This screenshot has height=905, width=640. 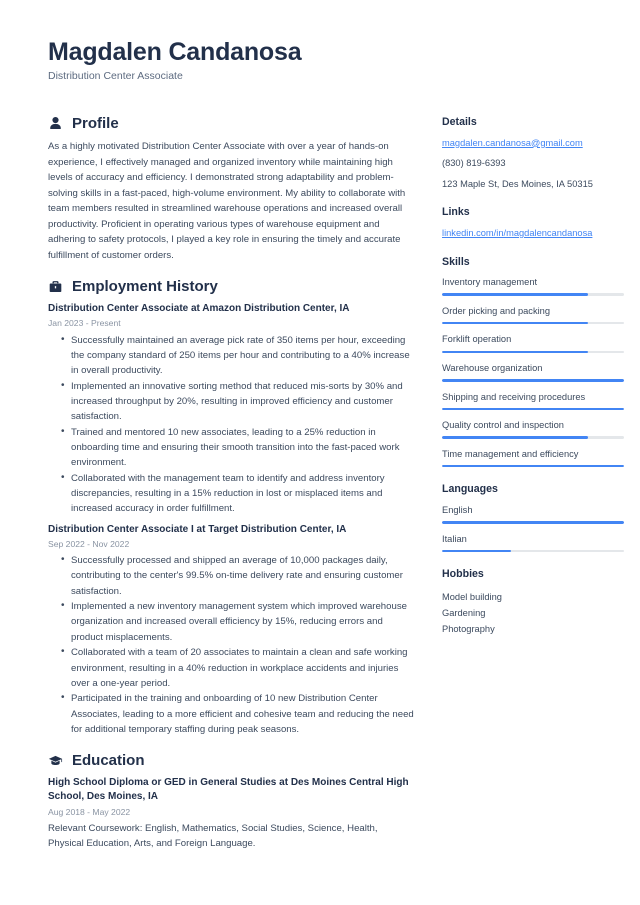 I want to click on skill-item: Time management and efficiency, so click(x=533, y=458).